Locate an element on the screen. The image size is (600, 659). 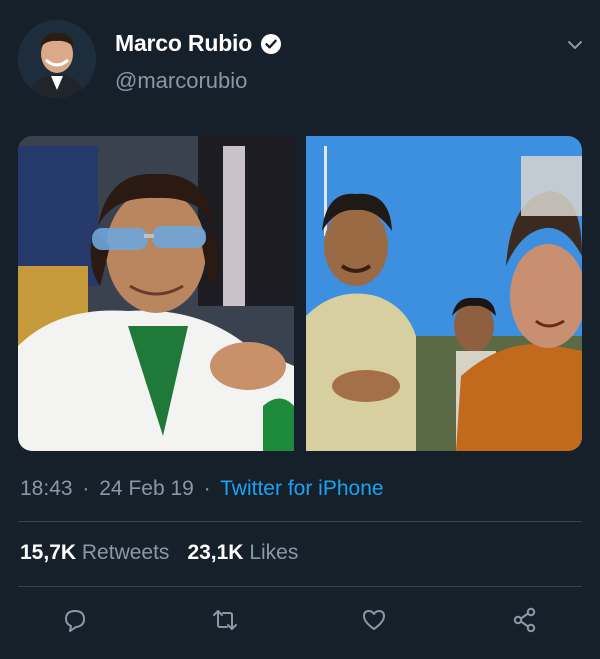
likes-label: Likes is located at coordinates (274, 552).